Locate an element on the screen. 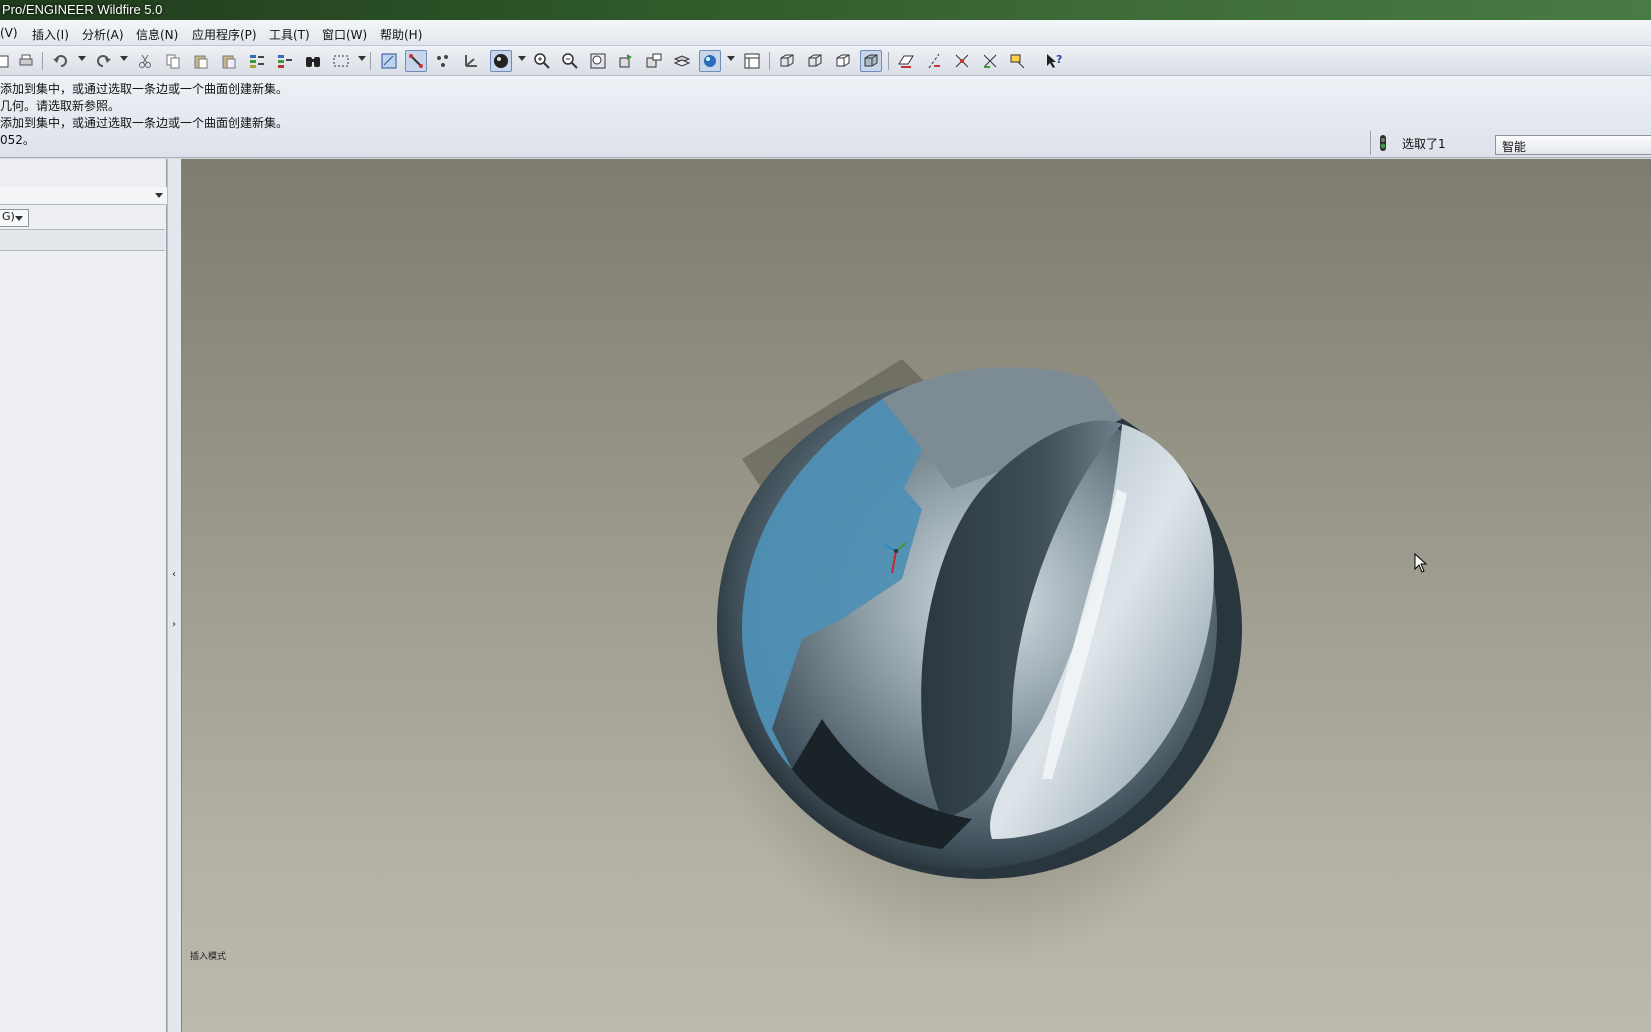 This screenshot has height=1032, width=1651. cut-icon is located at coordinates (145, 61).